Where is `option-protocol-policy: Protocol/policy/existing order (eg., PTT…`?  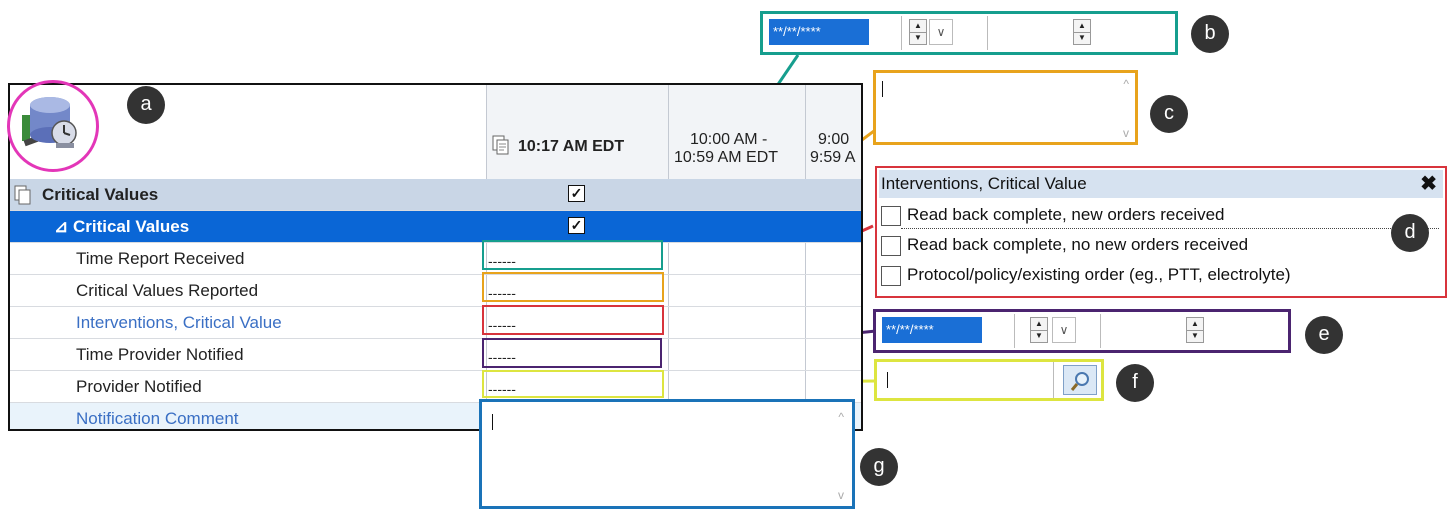 option-protocol-policy: Protocol/policy/existing order (eg., PTT… is located at coordinates (1086, 275).